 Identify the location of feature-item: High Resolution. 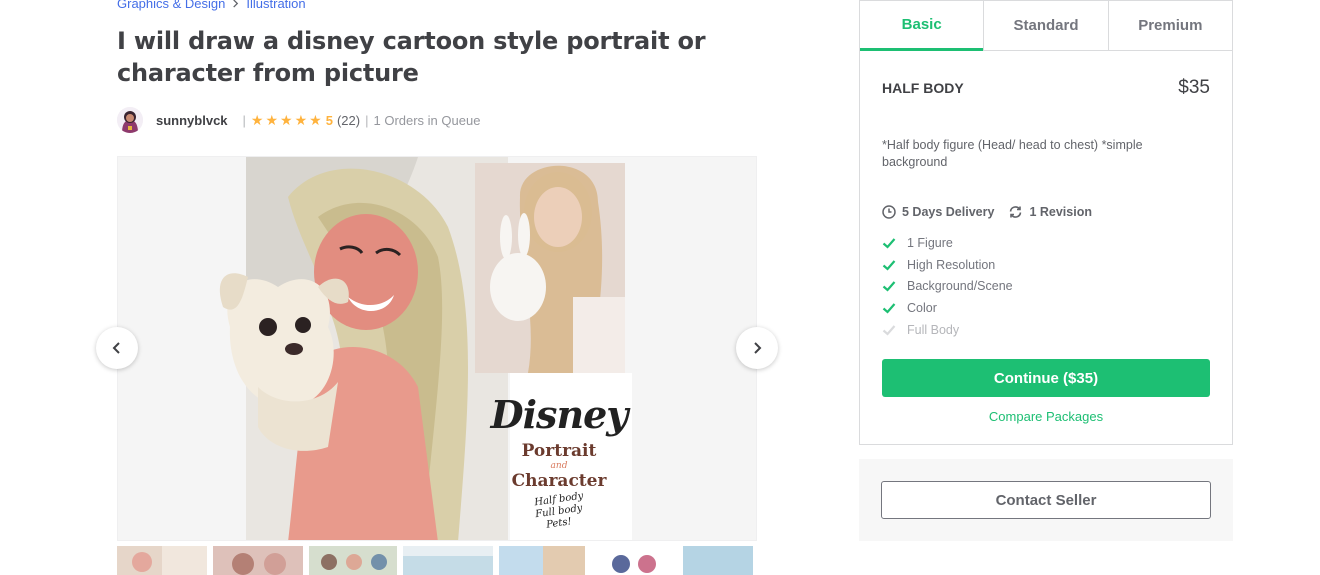
(947, 265).